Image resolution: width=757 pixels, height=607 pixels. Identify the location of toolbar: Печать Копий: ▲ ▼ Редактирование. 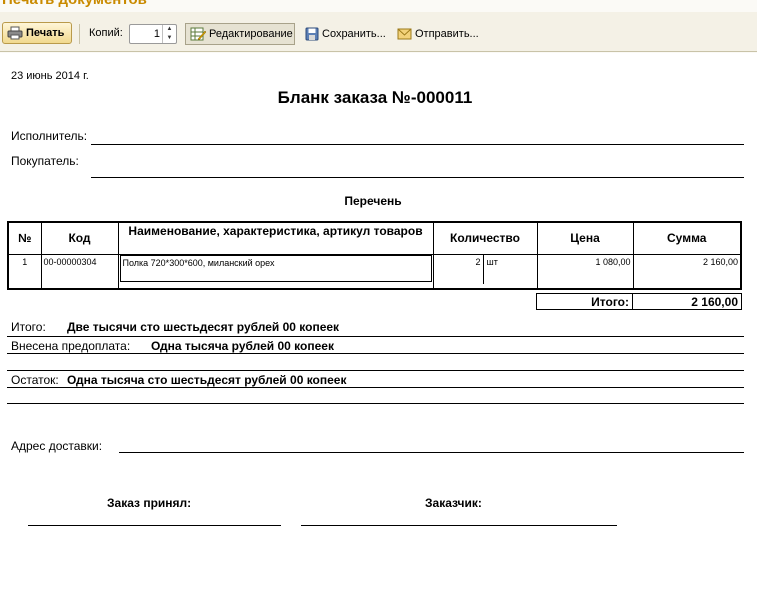
(378, 32).